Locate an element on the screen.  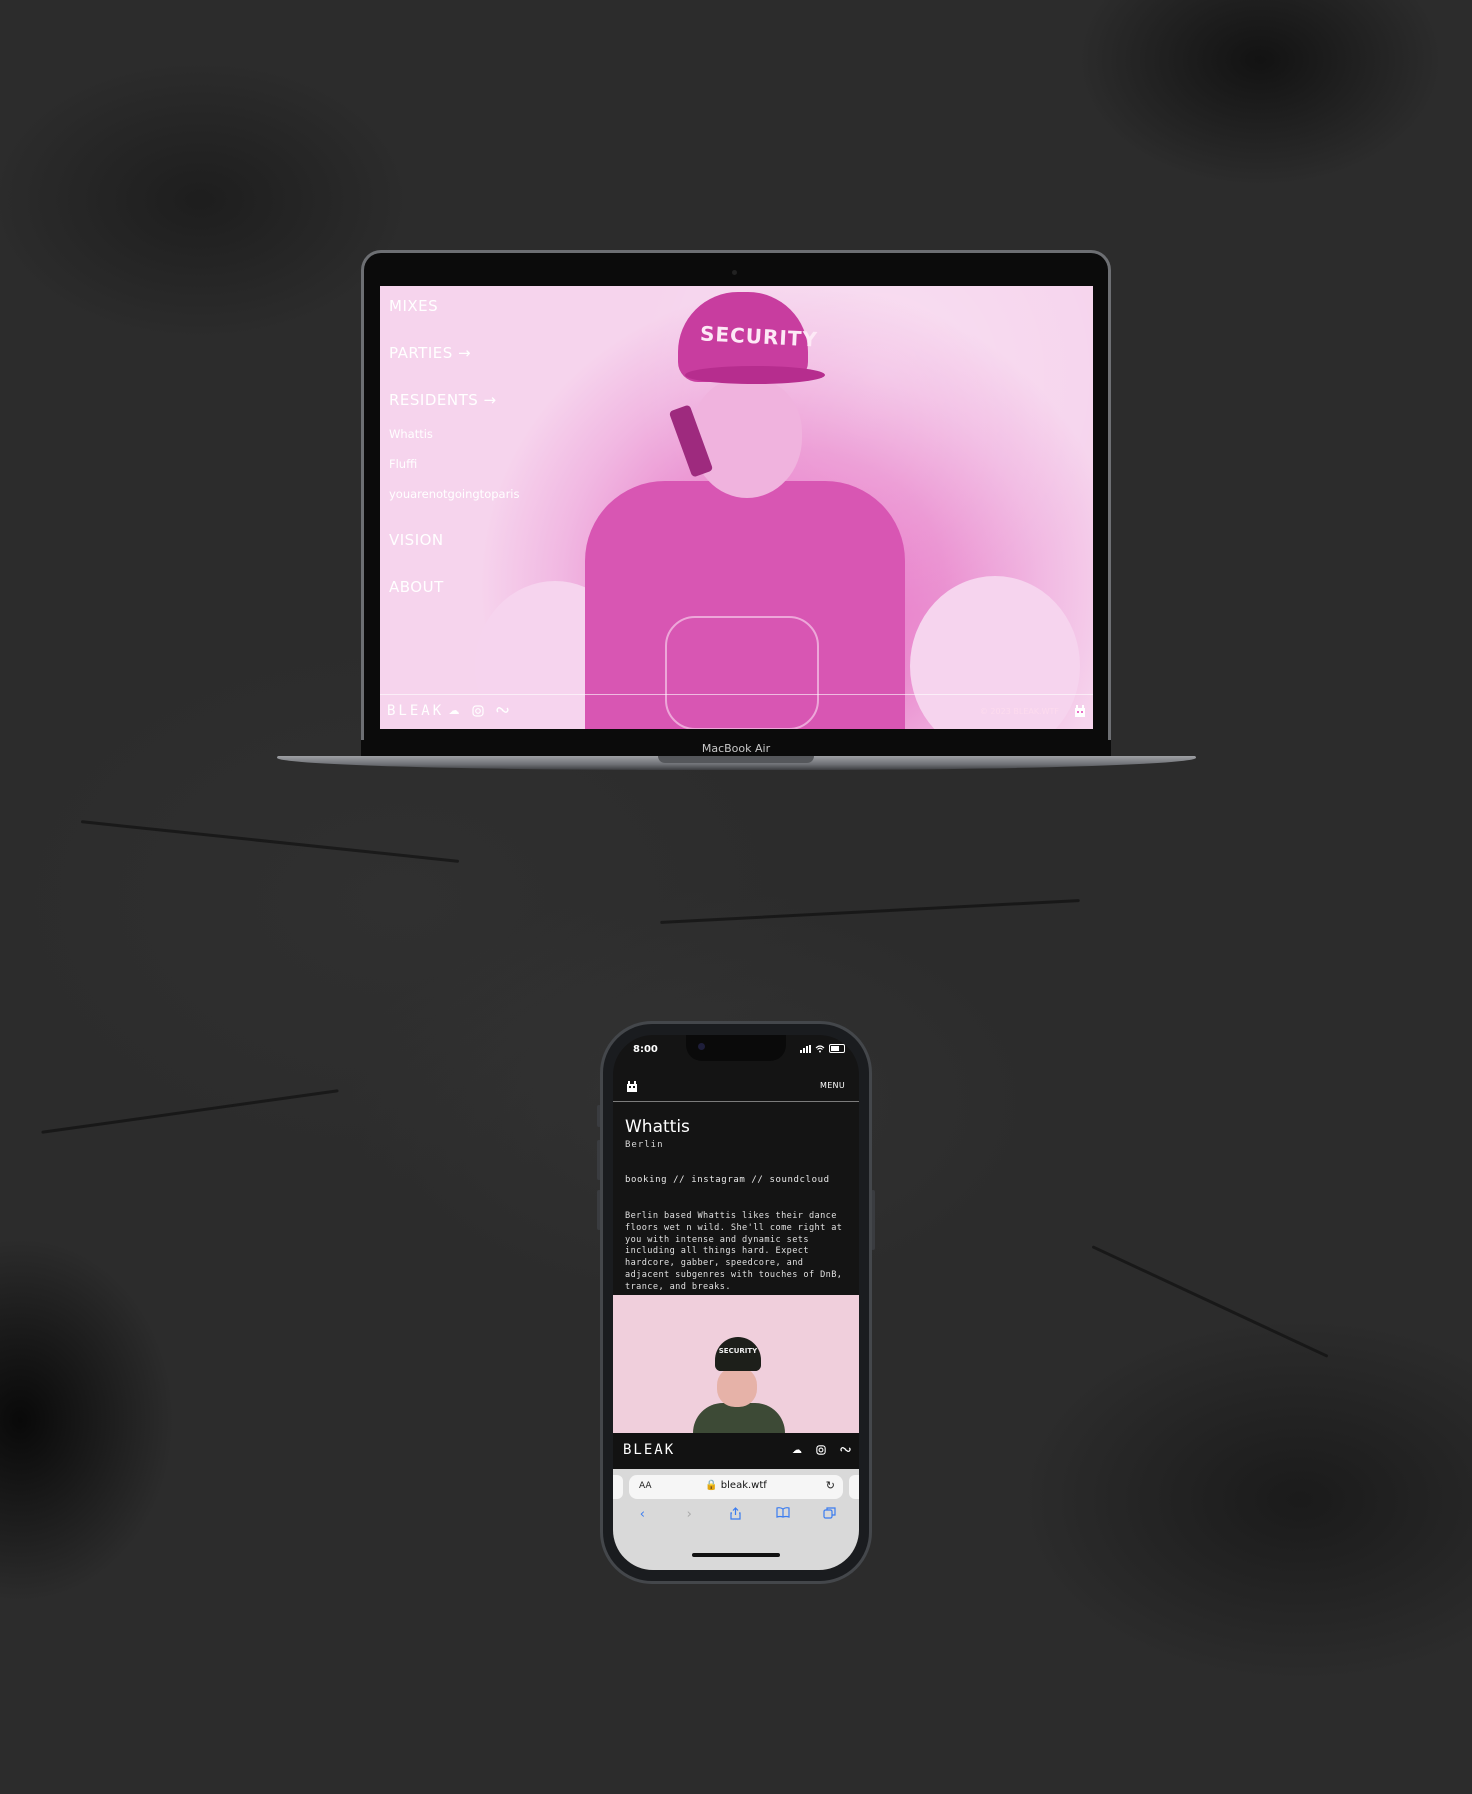
browser-toolbar: ‹ › is located at coordinates (736, 1515).